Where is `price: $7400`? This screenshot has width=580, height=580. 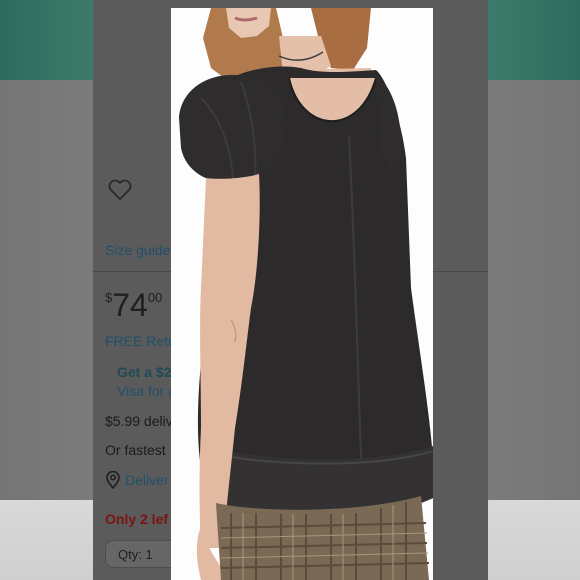
price: $7400 is located at coordinates (133, 305).